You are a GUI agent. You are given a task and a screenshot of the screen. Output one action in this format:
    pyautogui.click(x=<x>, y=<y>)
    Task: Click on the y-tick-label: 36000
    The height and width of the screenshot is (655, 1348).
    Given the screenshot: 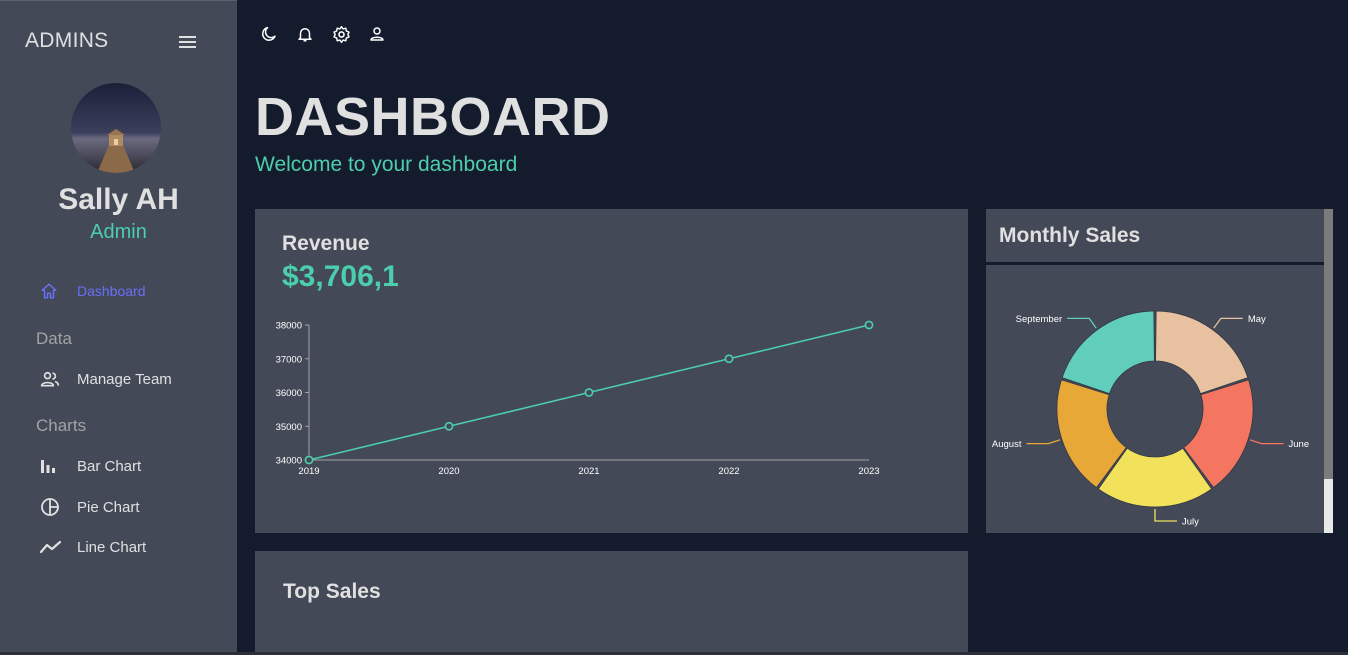 What is the action you would take?
    pyautogui.click(x=289, y=393)
    